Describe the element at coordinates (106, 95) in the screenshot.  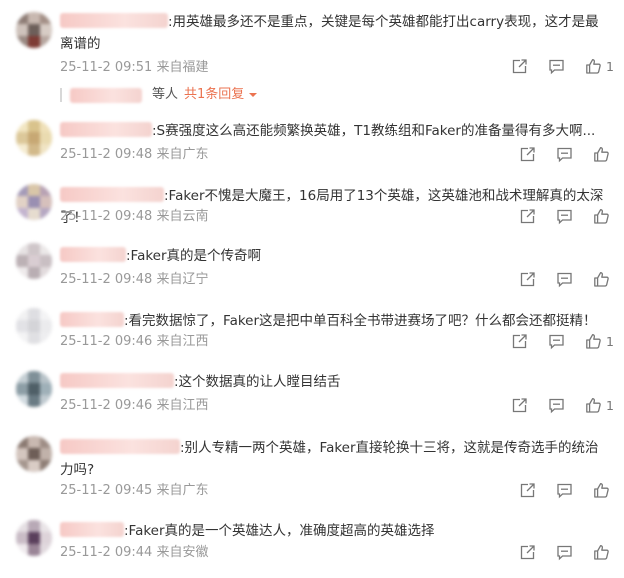
I see `reply-username` at that location.